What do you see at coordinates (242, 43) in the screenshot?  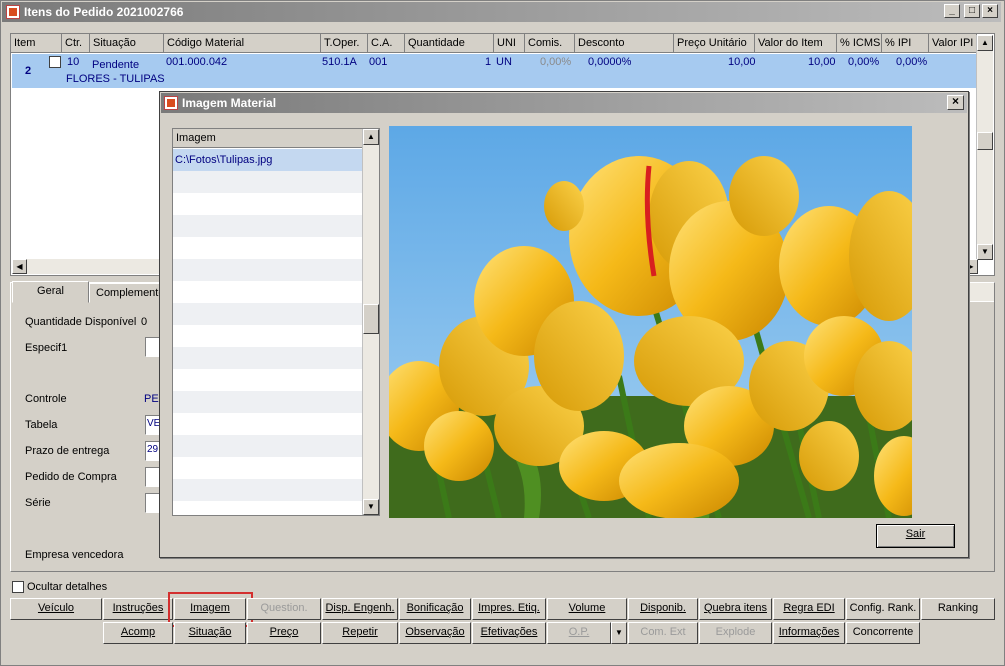 I see `col-codigo: Código Material` at bounding box center [242, 43].